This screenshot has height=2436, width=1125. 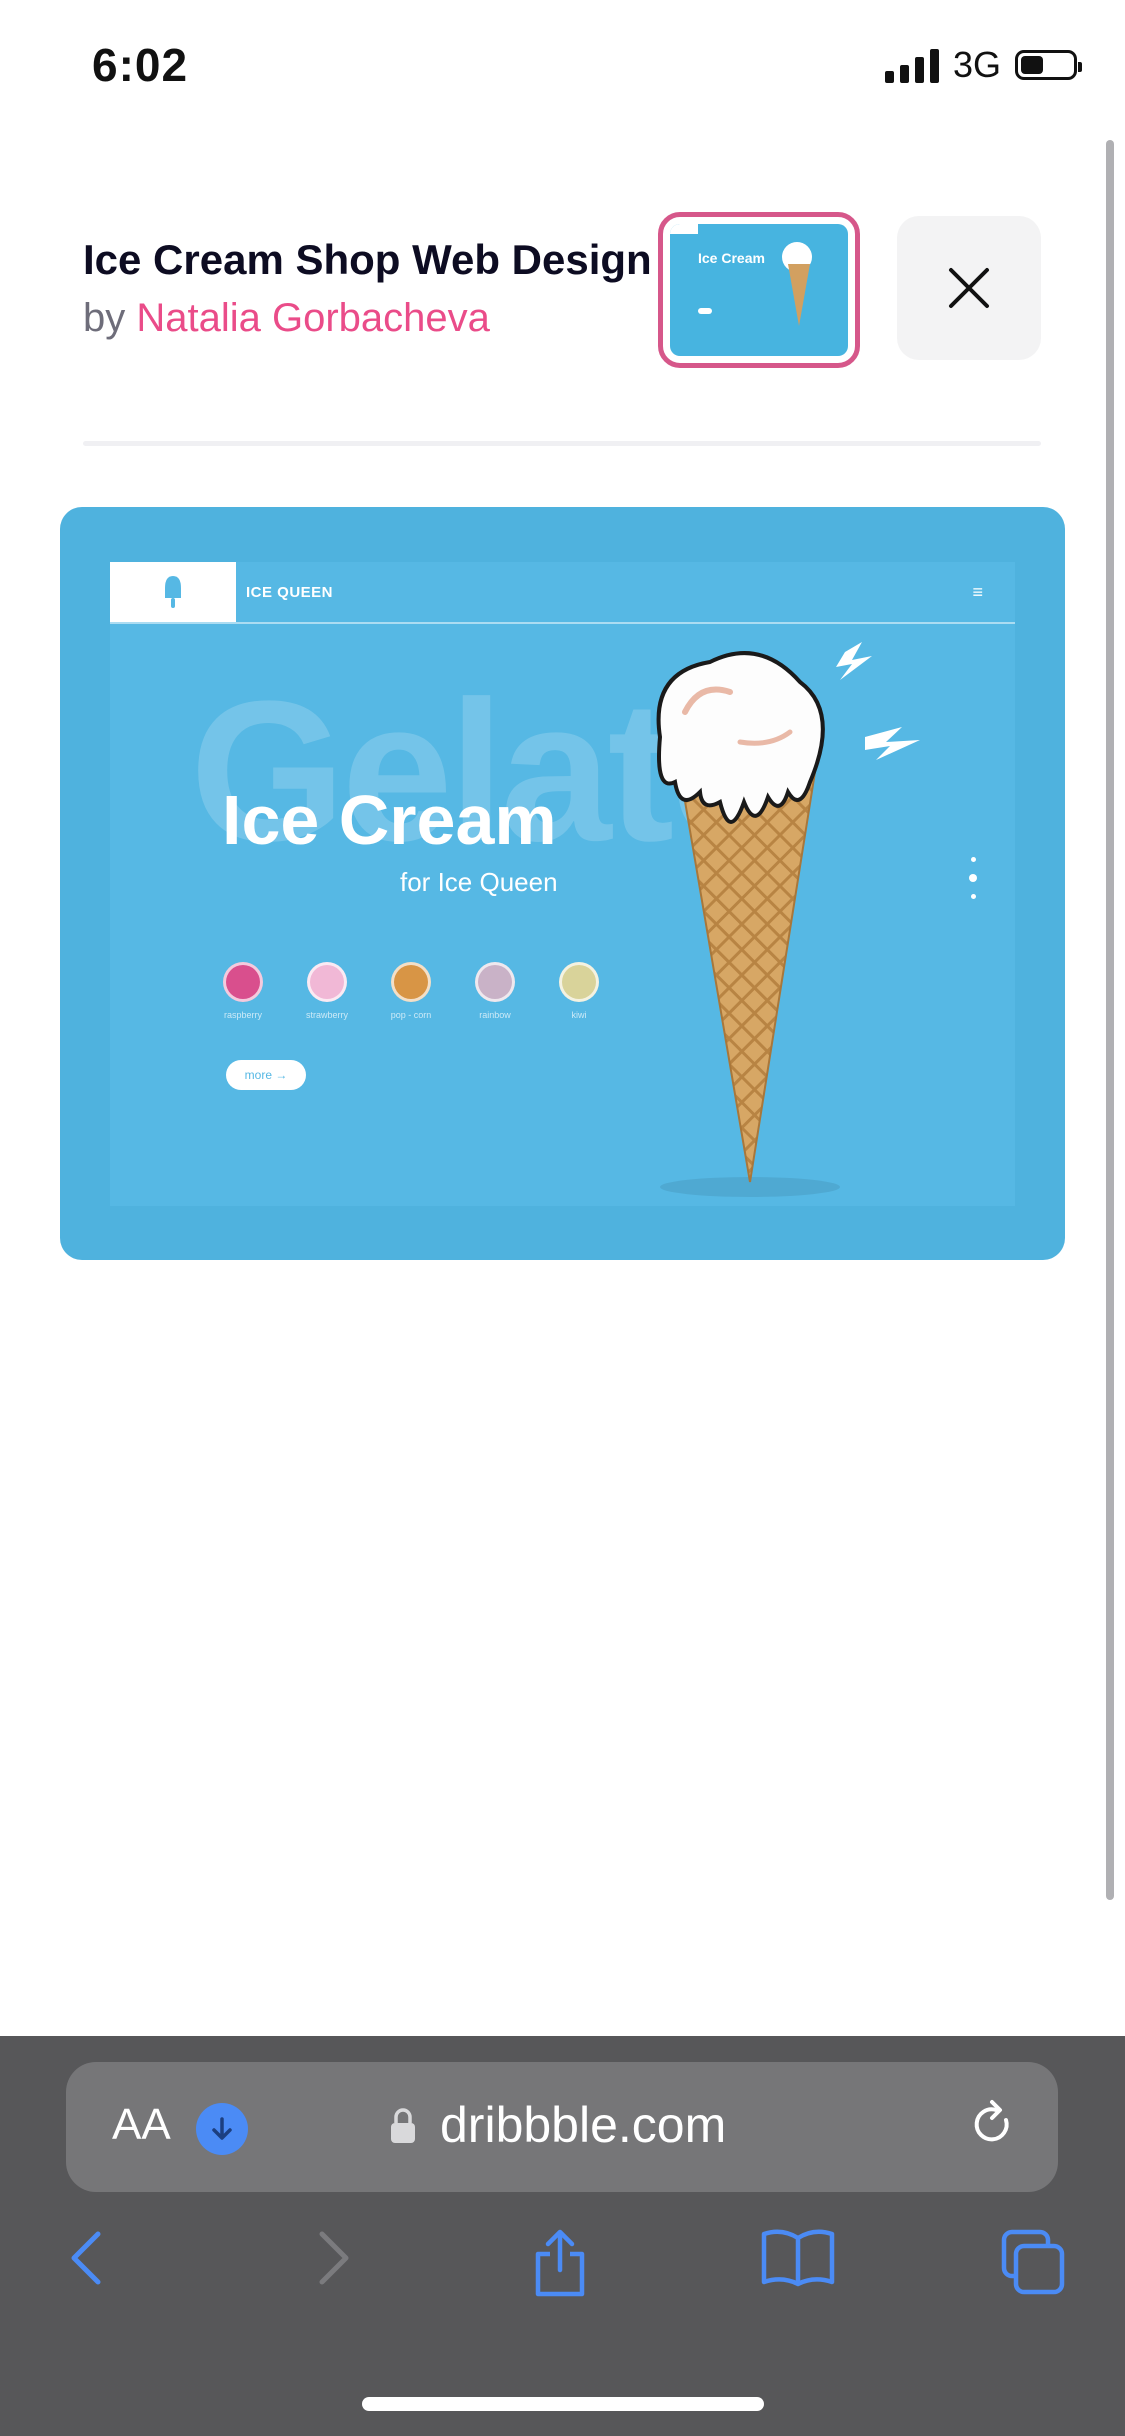 I want to click on mock-flavor-item: strawberry, so click(x=327, y=991).